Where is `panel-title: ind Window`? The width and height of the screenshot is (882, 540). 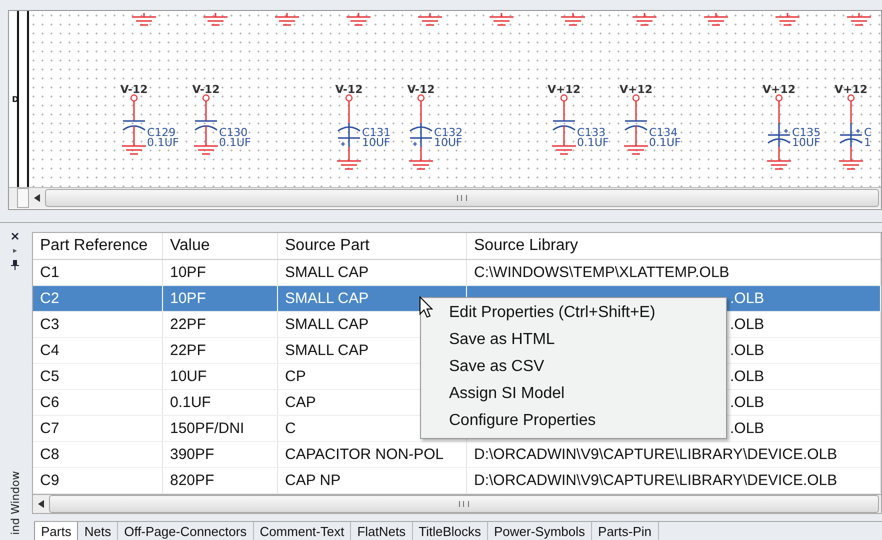 panel-title: ind Window is located at coordinates (15, 503).